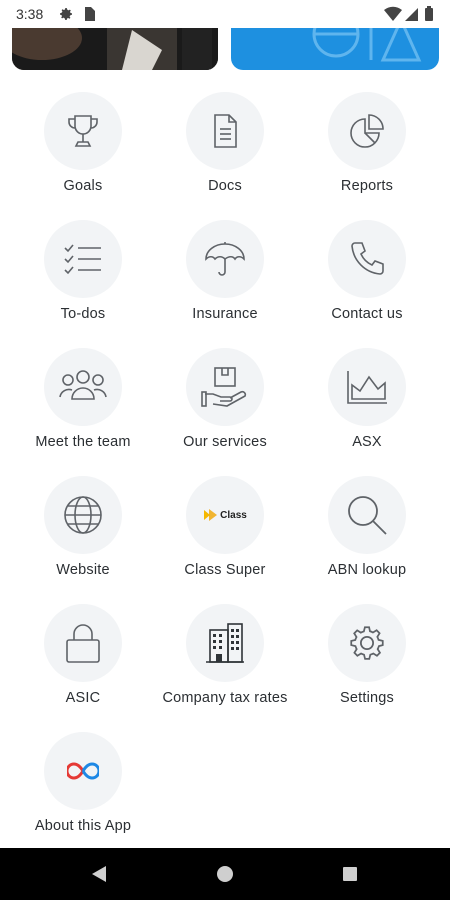 The width and height of the screenshot is (450, 900). Describe the element at coordinates (225, 259) in the screenshot. I see `umbrella-icon` at that location.